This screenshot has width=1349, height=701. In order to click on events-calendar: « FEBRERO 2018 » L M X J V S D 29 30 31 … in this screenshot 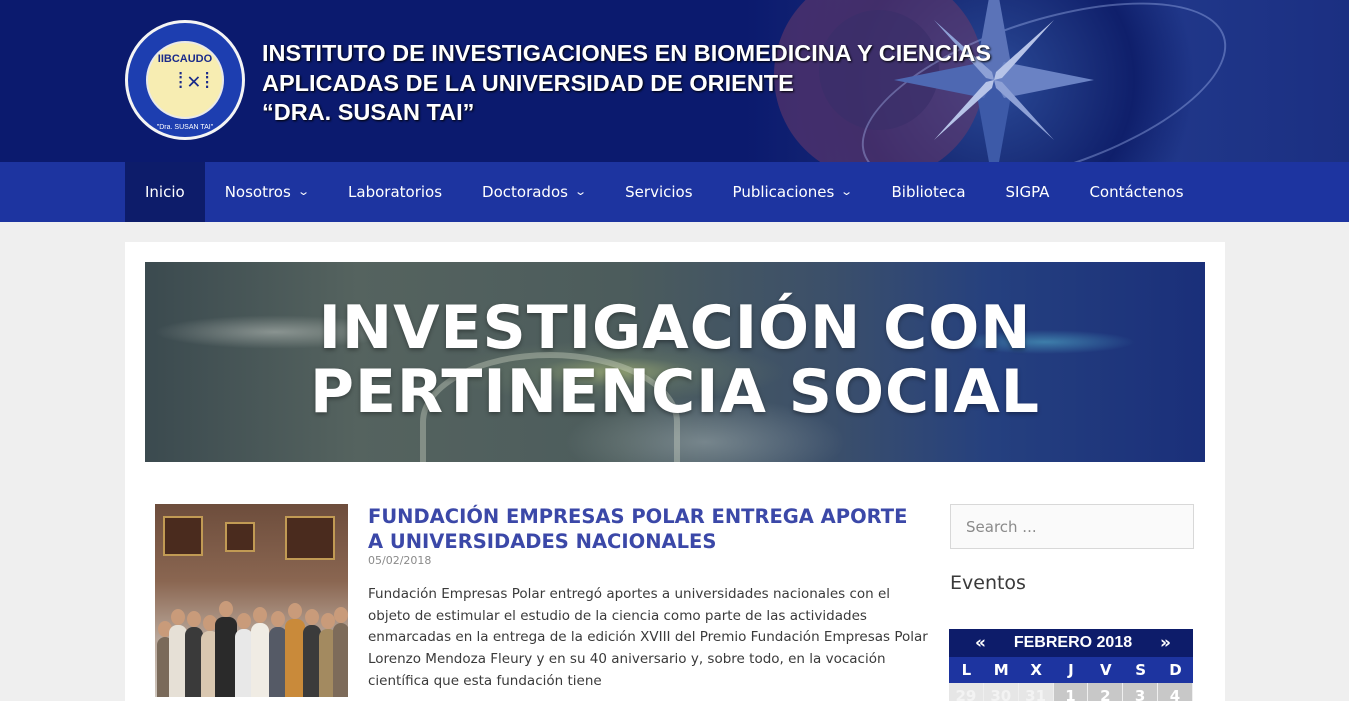, I will do `click(1071, 665)`.